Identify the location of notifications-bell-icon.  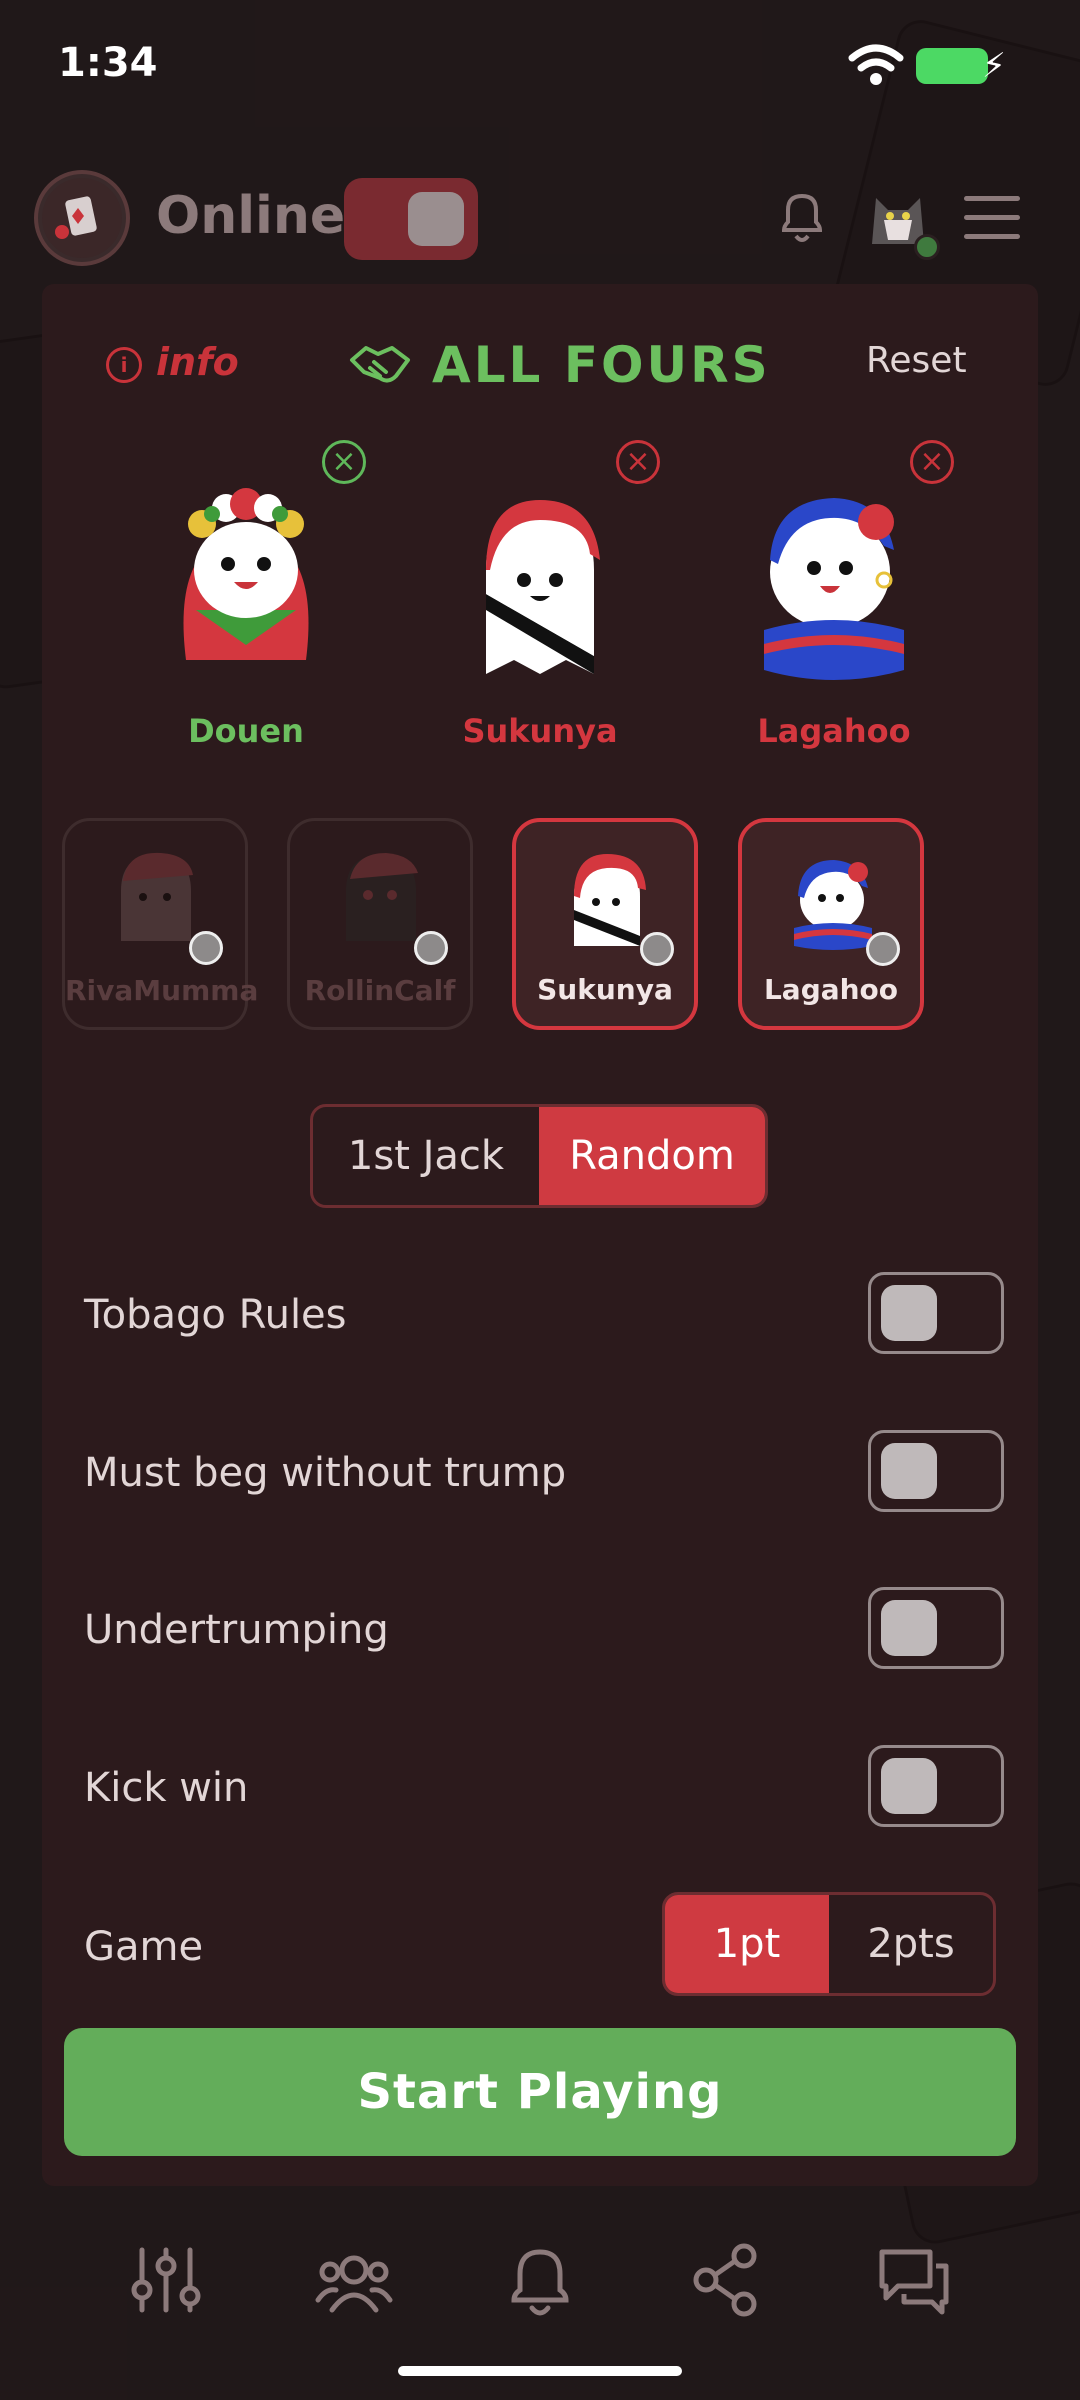
(802, 216).